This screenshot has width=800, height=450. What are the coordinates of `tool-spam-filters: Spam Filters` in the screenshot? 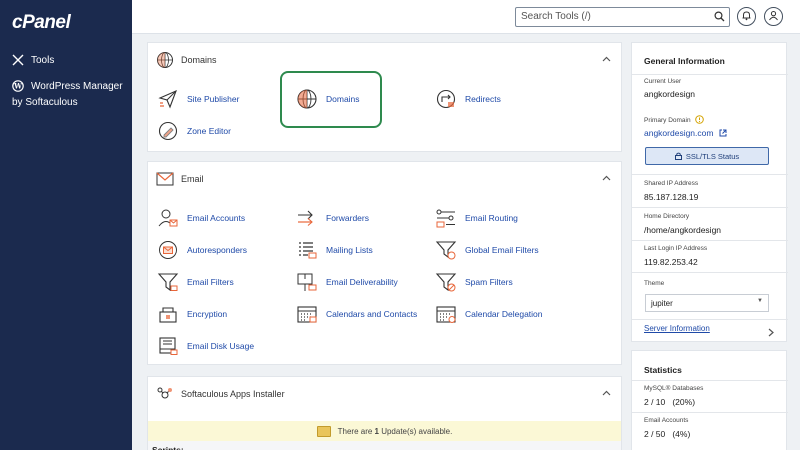 It's located at (474, 282).